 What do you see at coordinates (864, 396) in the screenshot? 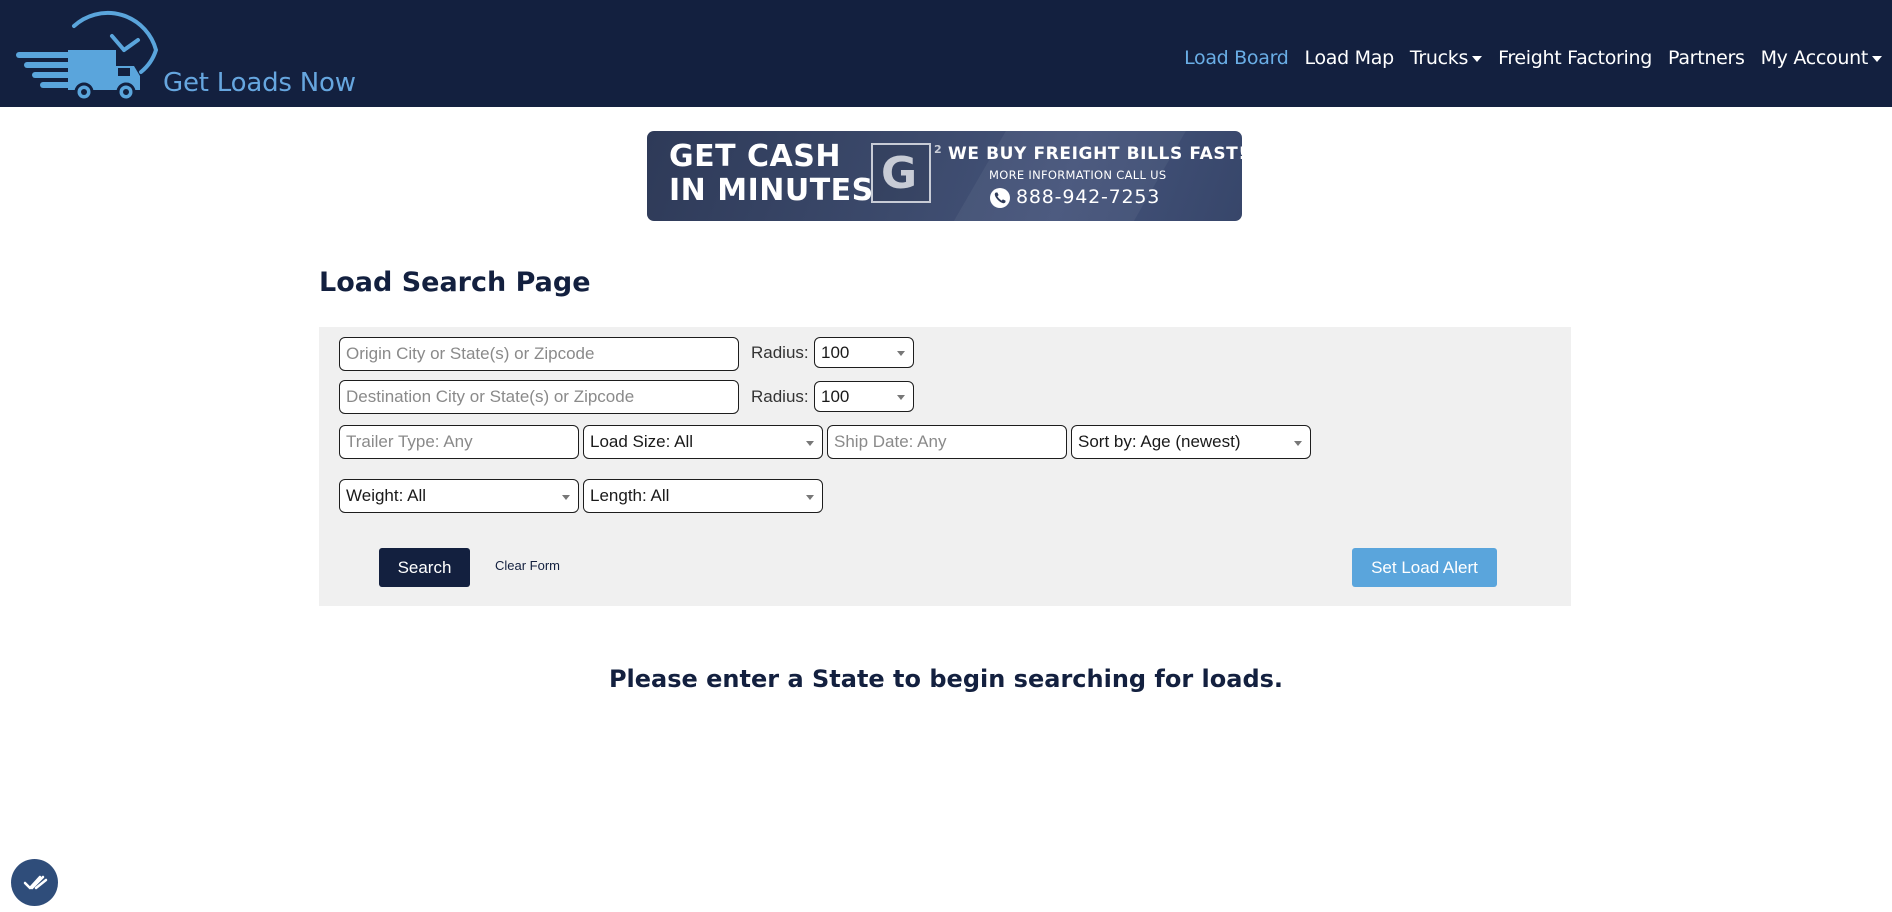
I see `destination-radius-select: 100` at bounding box center [864, 396].